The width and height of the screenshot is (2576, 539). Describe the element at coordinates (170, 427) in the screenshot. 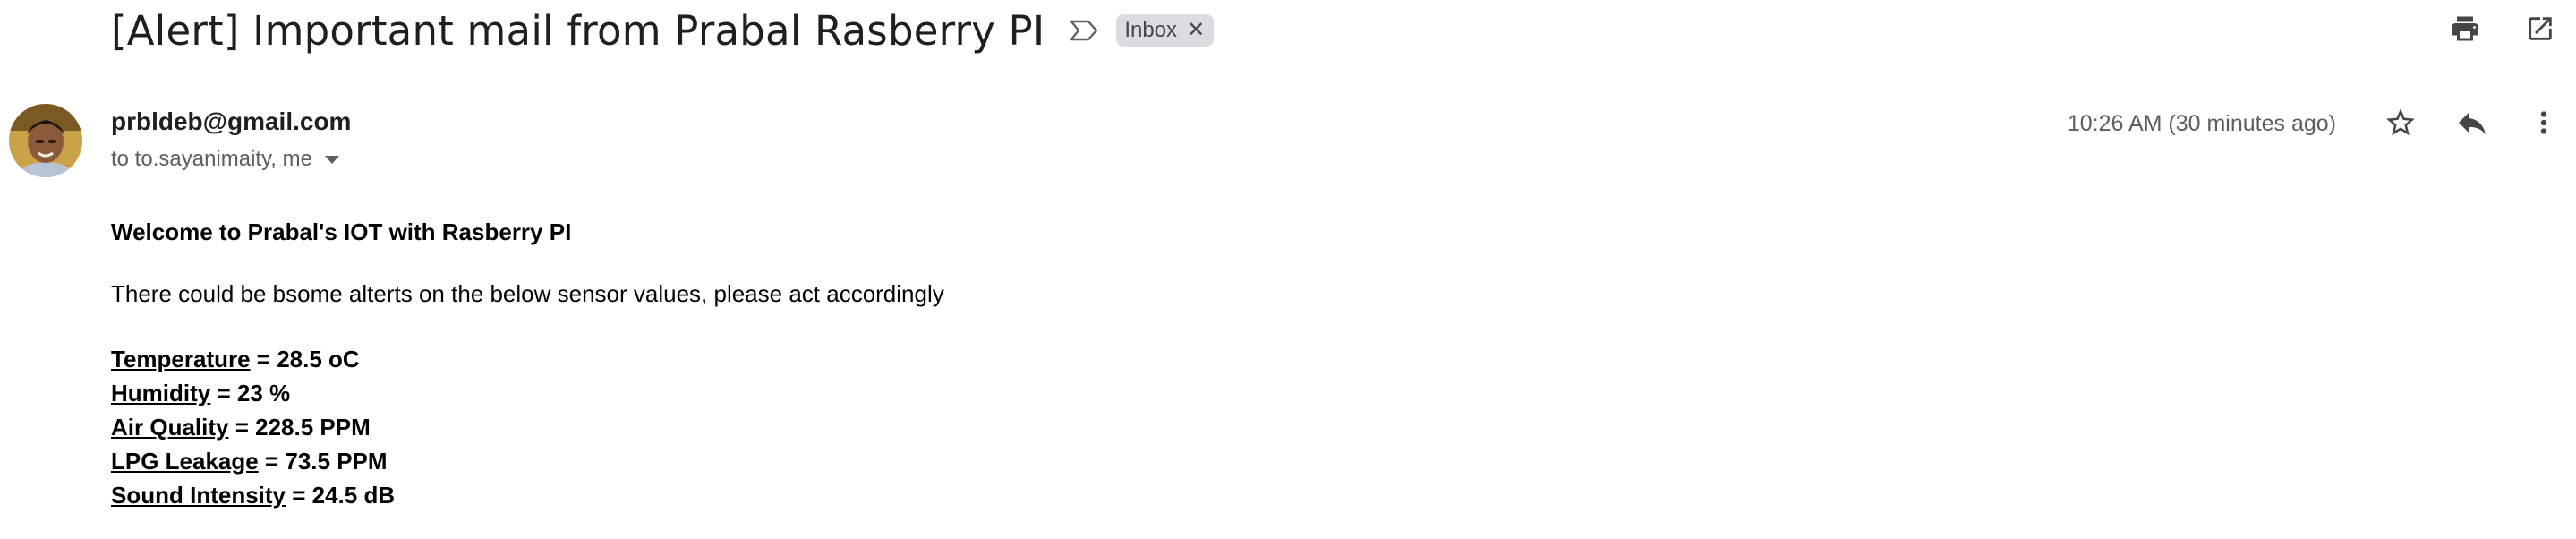

I see `reading-name: Air Quality` at that location.